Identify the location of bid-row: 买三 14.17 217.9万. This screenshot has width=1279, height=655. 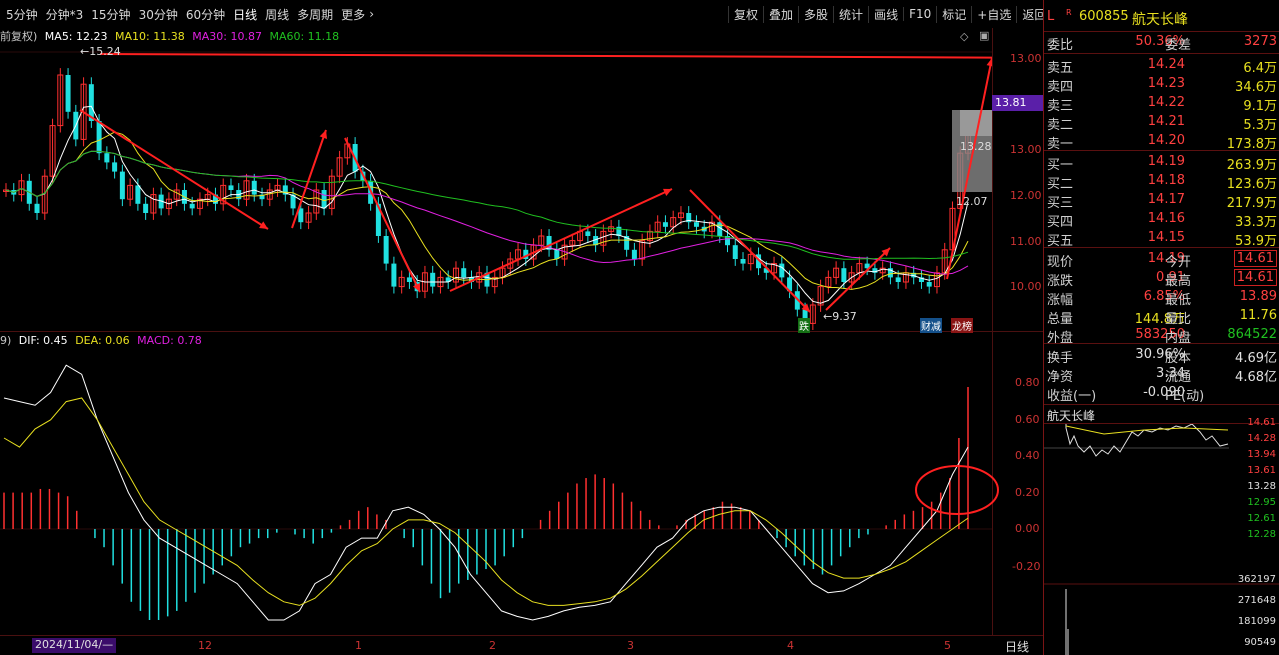
(1161, 201).